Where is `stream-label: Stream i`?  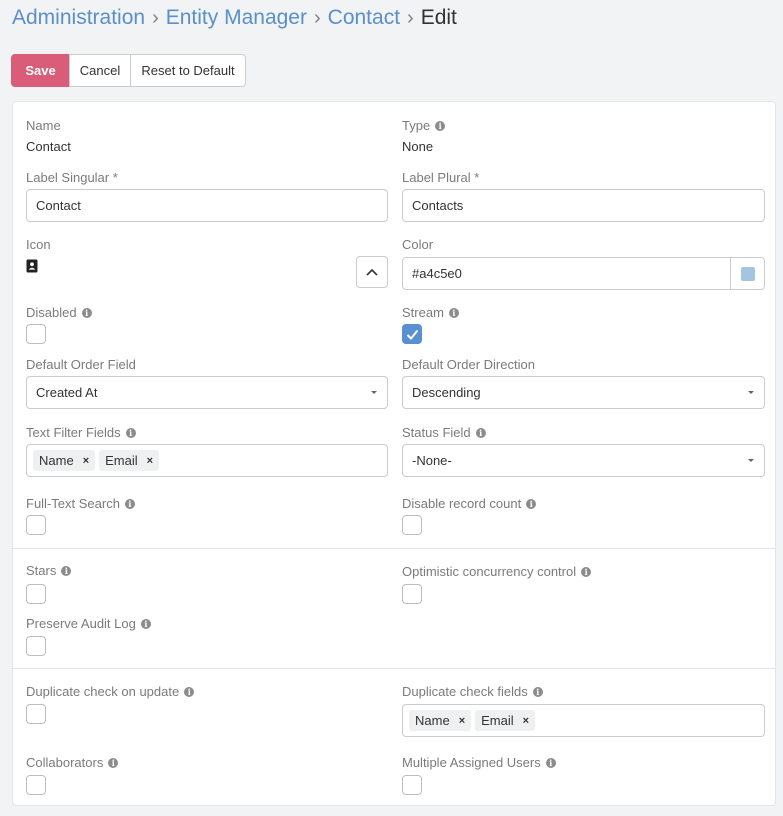 stream-label: Stream i is located at coordinates (430, 312).